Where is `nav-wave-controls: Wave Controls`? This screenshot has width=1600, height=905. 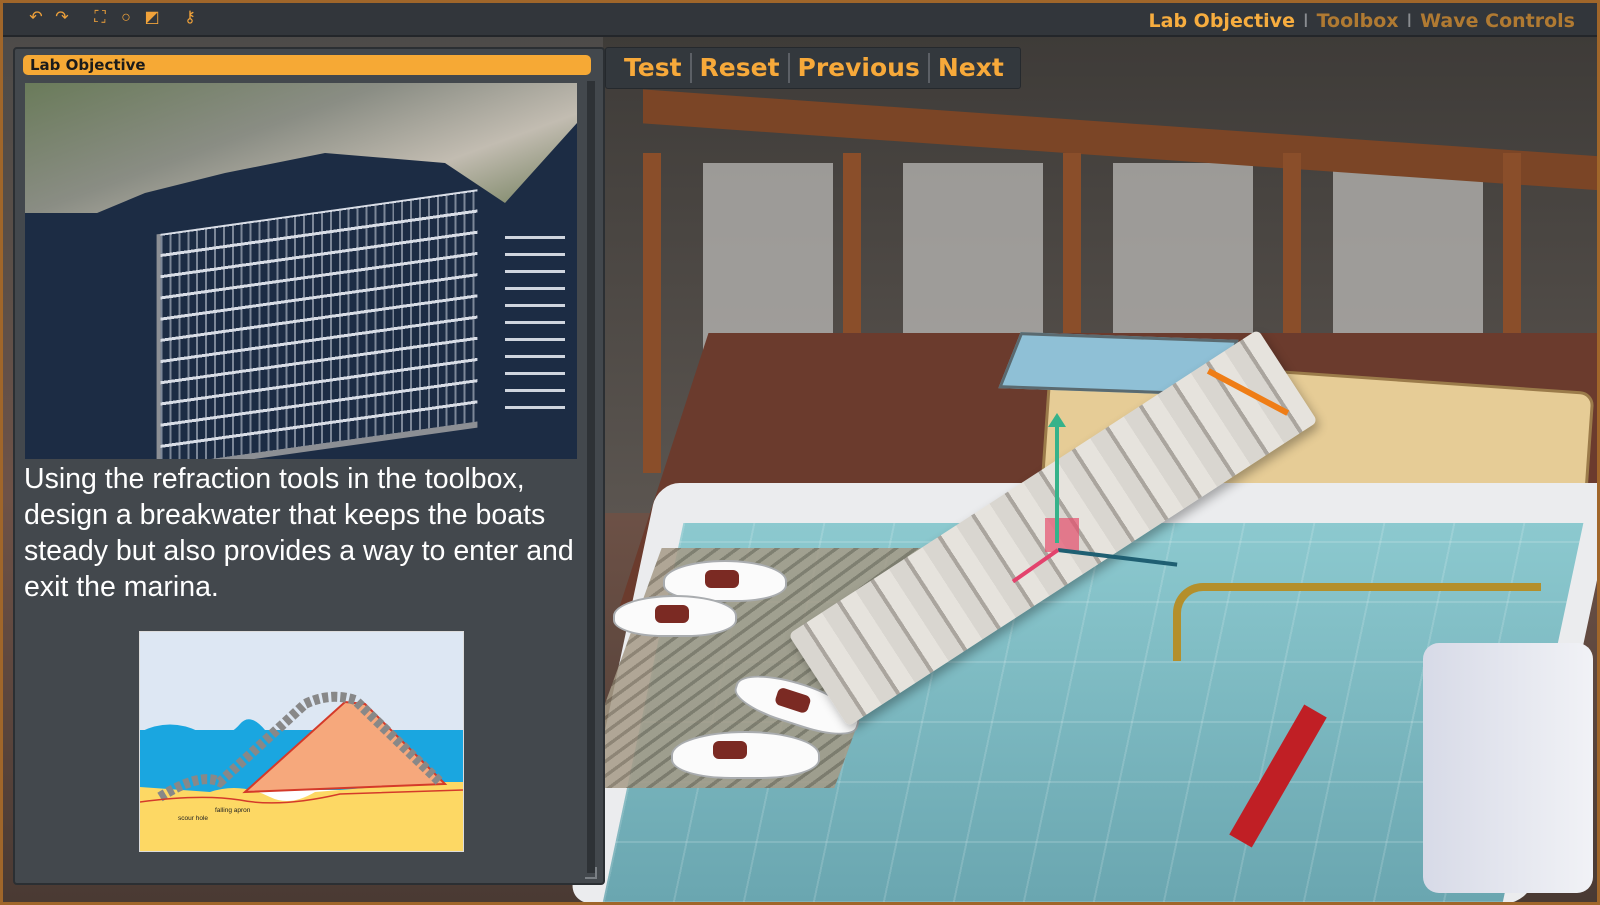
nav-wave-controls: Wave Controls is located at coordinates (1497, 21).